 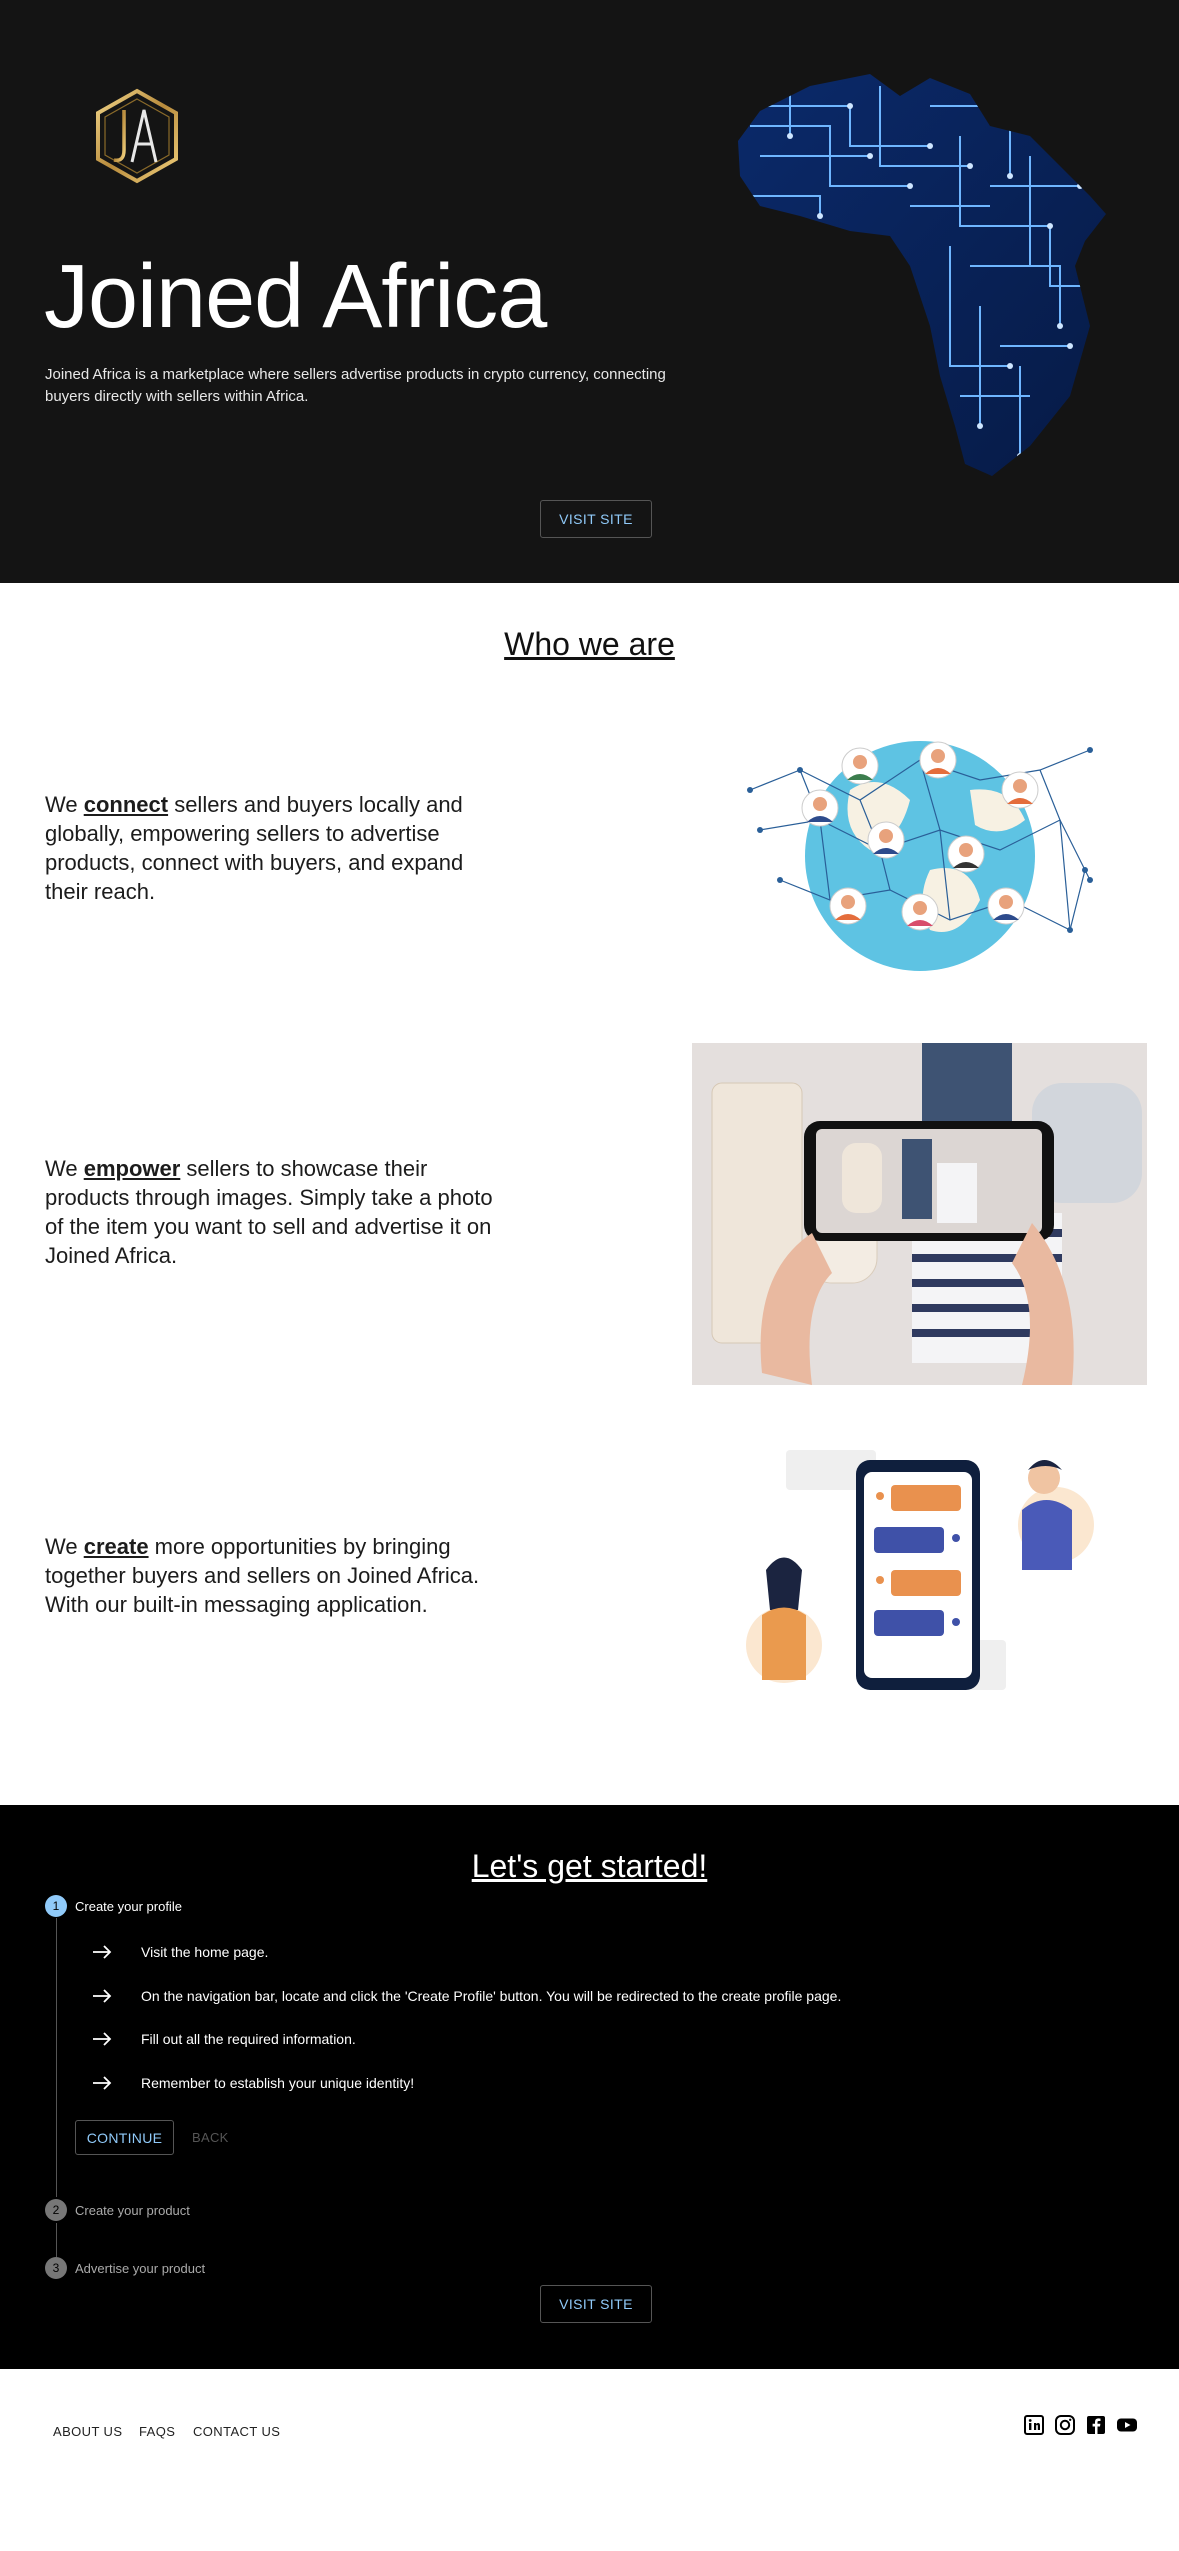 I want to click on get-started-heading: Let's get started!, so click(x=589, y=1866).